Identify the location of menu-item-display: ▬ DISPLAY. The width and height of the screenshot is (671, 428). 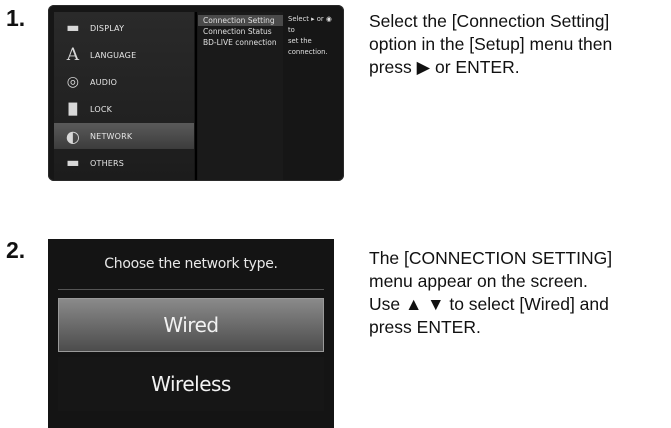
(124, 28).